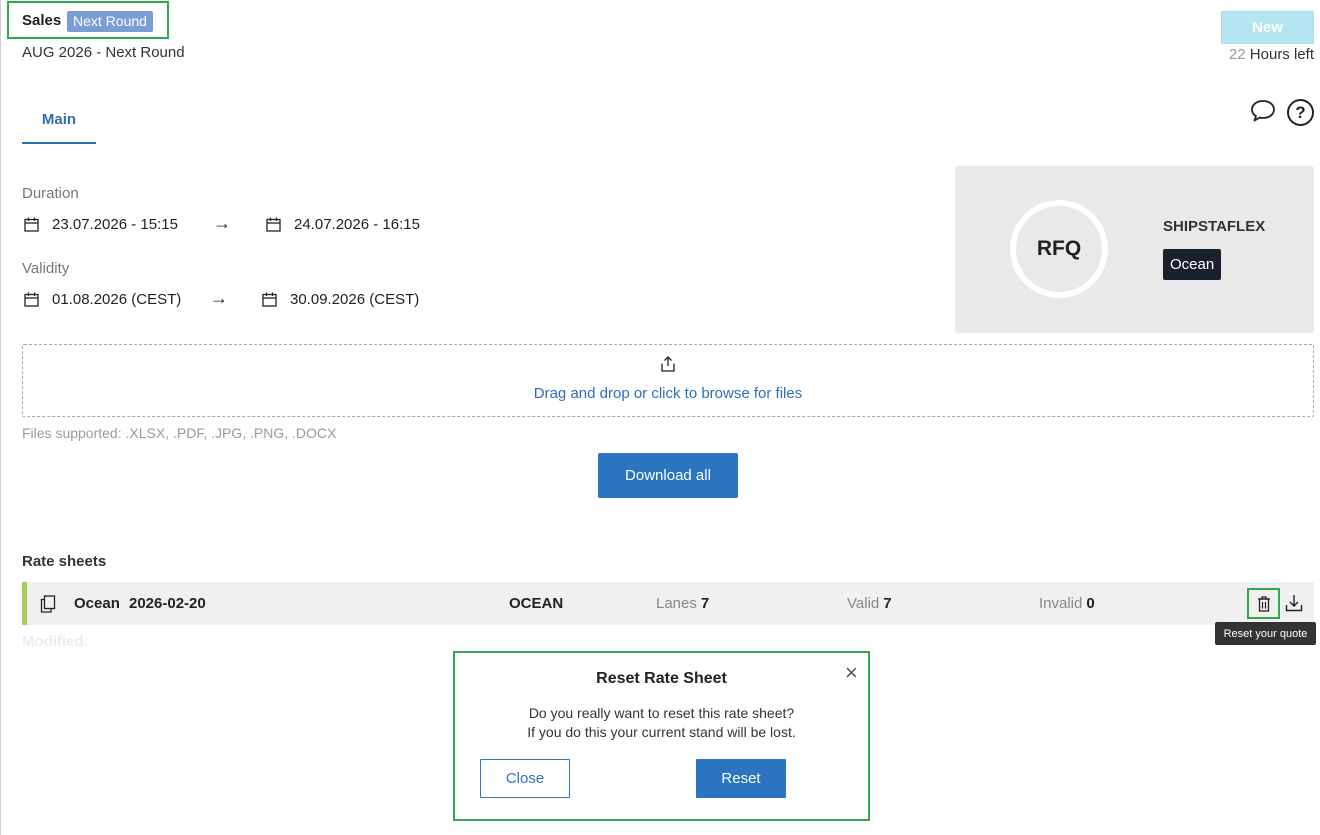 The width and height of the screenshot is (1320, 835). I want to click on file-dropzone, so click(668, 380).